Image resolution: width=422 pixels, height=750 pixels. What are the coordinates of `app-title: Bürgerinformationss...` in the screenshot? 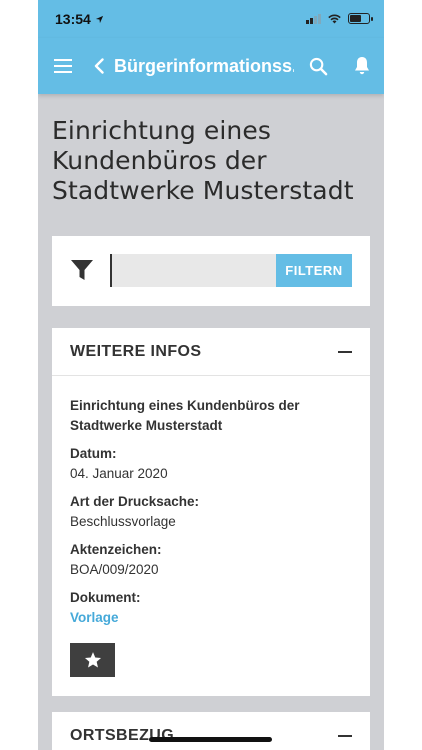 It's located at (204, 65).